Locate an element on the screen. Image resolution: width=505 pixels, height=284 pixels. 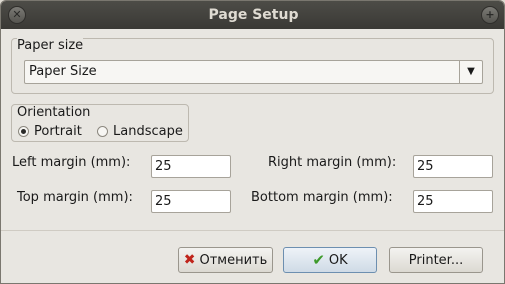
cancel-button-label: Отменить is located at coordinates (233, 260).